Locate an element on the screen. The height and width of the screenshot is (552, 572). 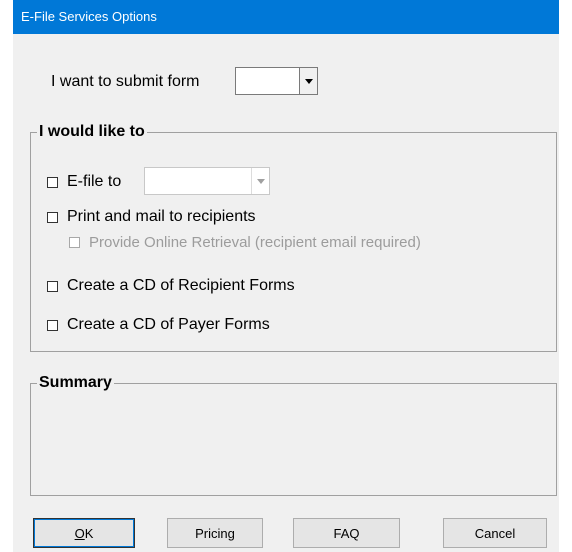
submit-form-label: I want to submit form is located at coordinates (125, 81).